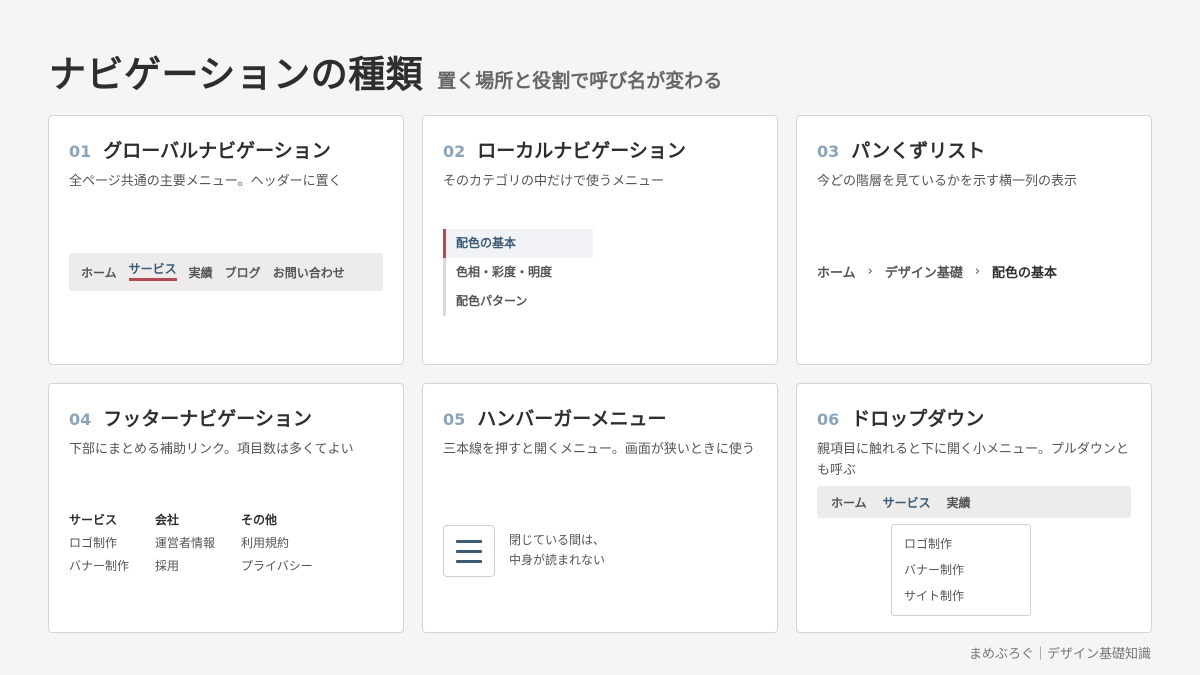 The width and height of the screenshot is (1200, 675). What do you see at coordinates (947, 181) in the screenshot?
I see `card-description: 今どの階層を見ているかを示す横一列の表示` at bounding box center [947, 181].